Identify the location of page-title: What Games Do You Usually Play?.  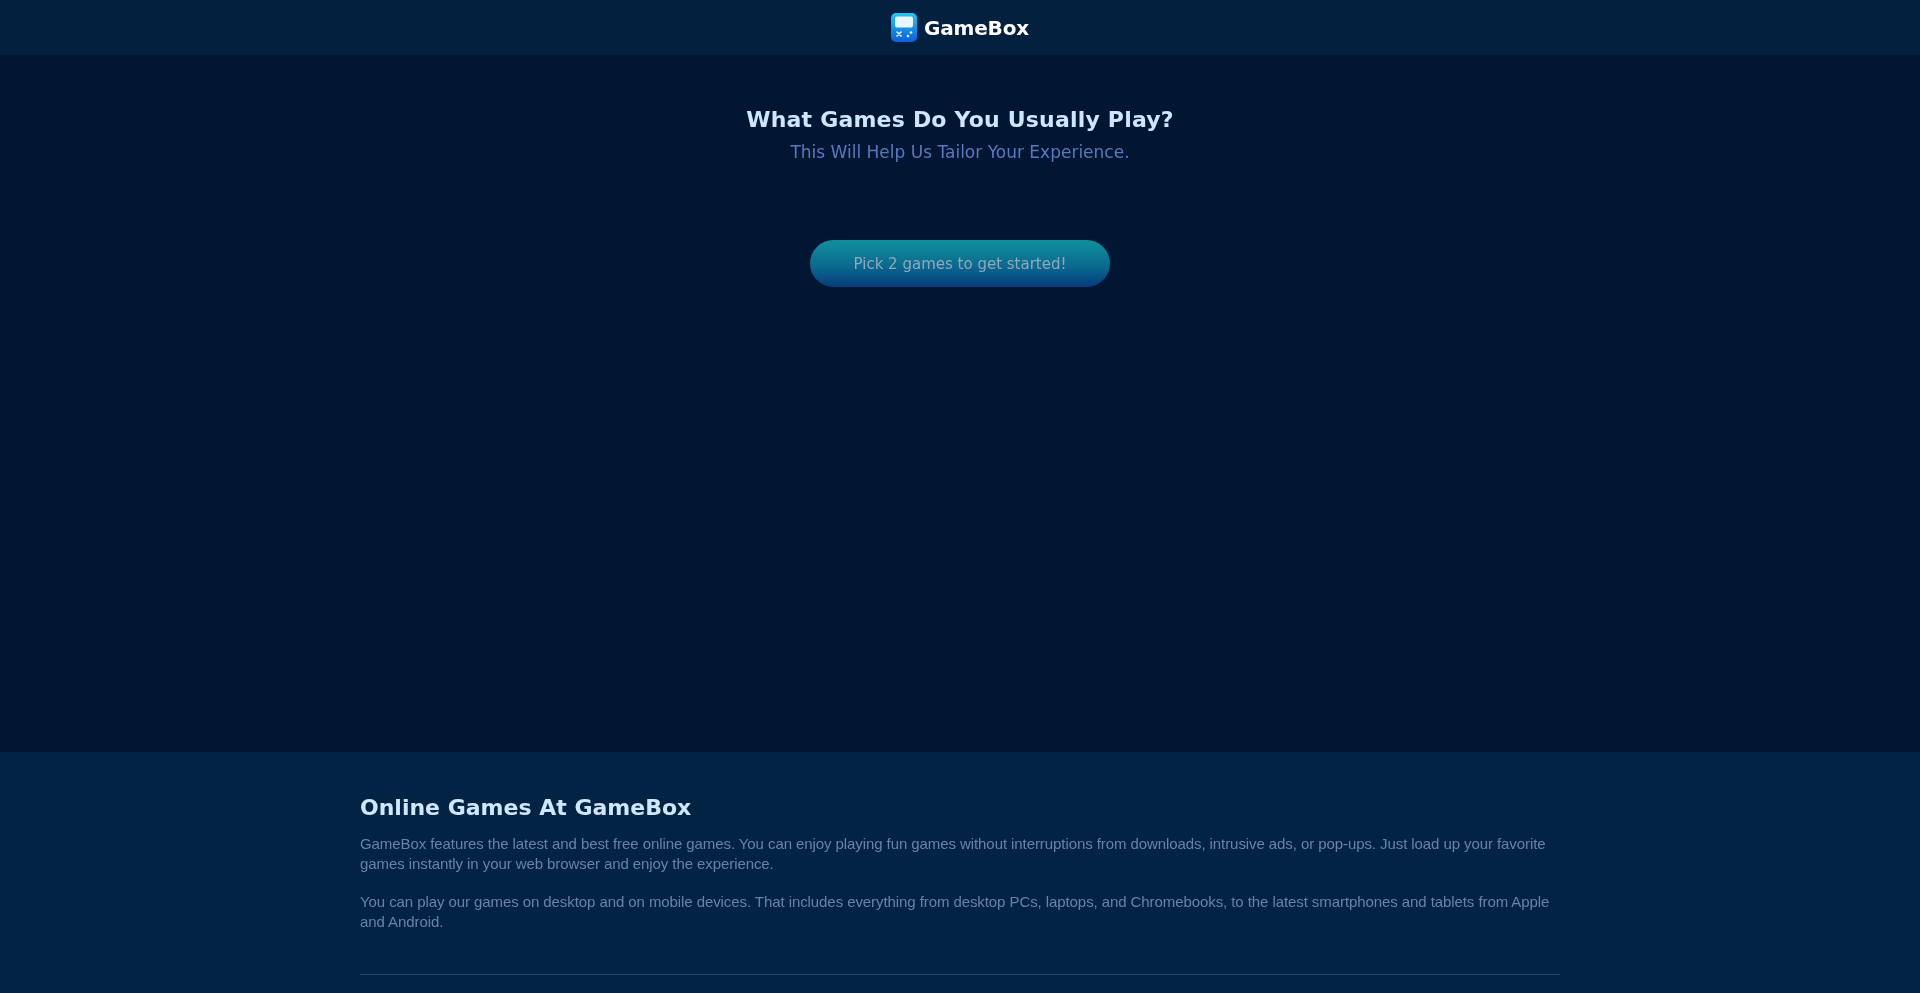
(960, 119).